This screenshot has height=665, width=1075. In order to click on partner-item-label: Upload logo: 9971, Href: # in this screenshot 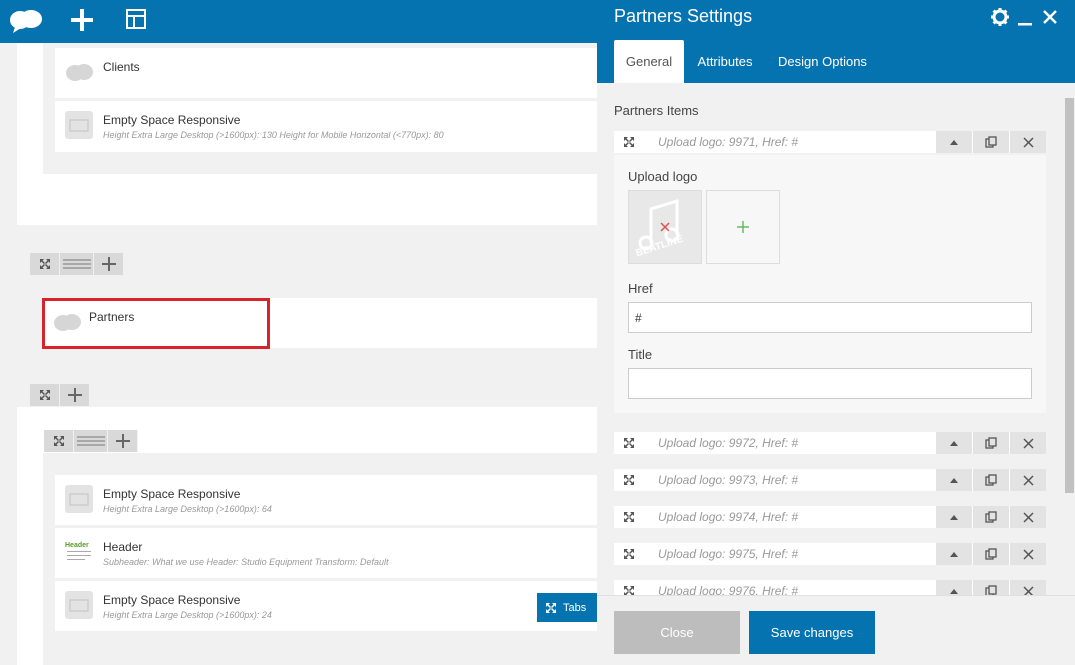, I will do `click(728, 142)`.